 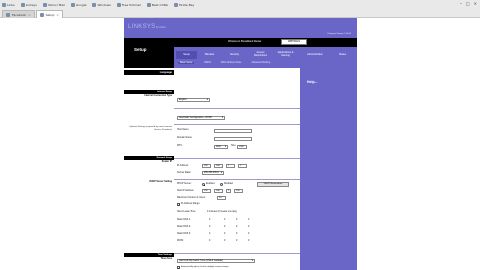 I want to click on mtu-select: Auto, so click(x=221, y=147).